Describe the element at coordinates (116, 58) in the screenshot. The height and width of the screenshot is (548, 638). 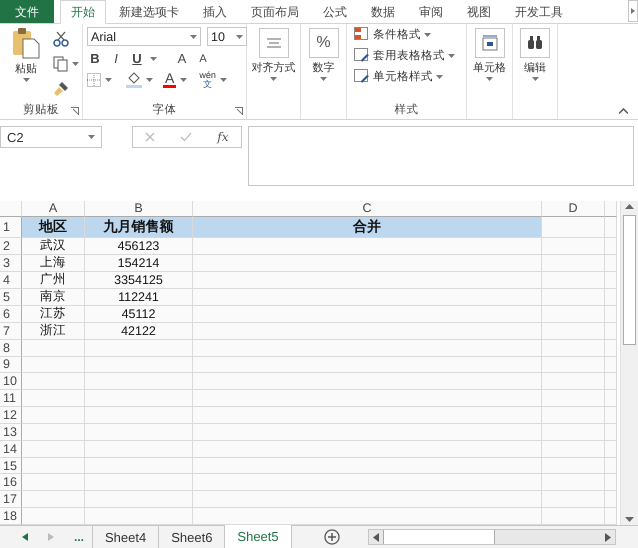
I see `italic-button: I` at that location.